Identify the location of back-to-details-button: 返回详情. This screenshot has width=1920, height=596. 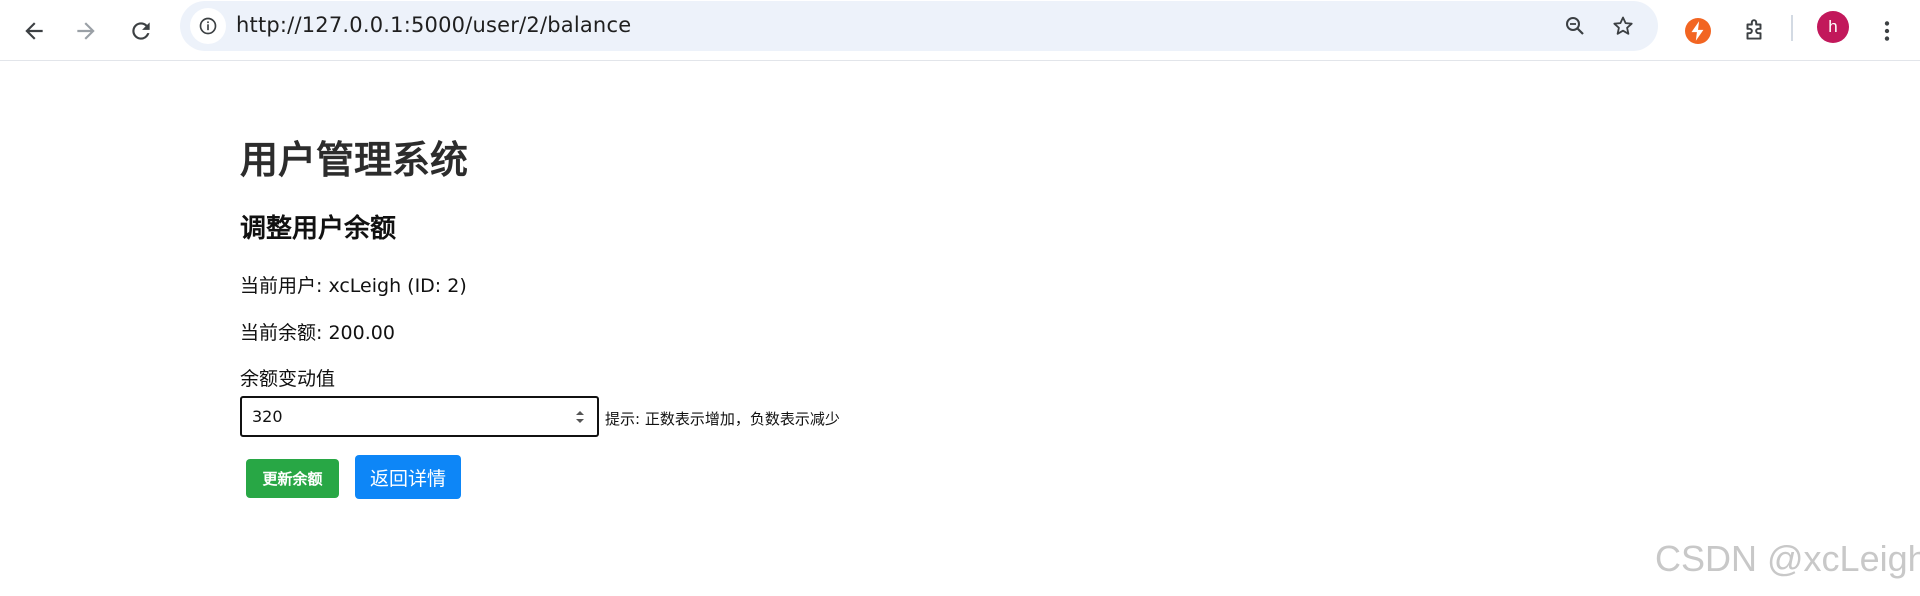
(408, 477).